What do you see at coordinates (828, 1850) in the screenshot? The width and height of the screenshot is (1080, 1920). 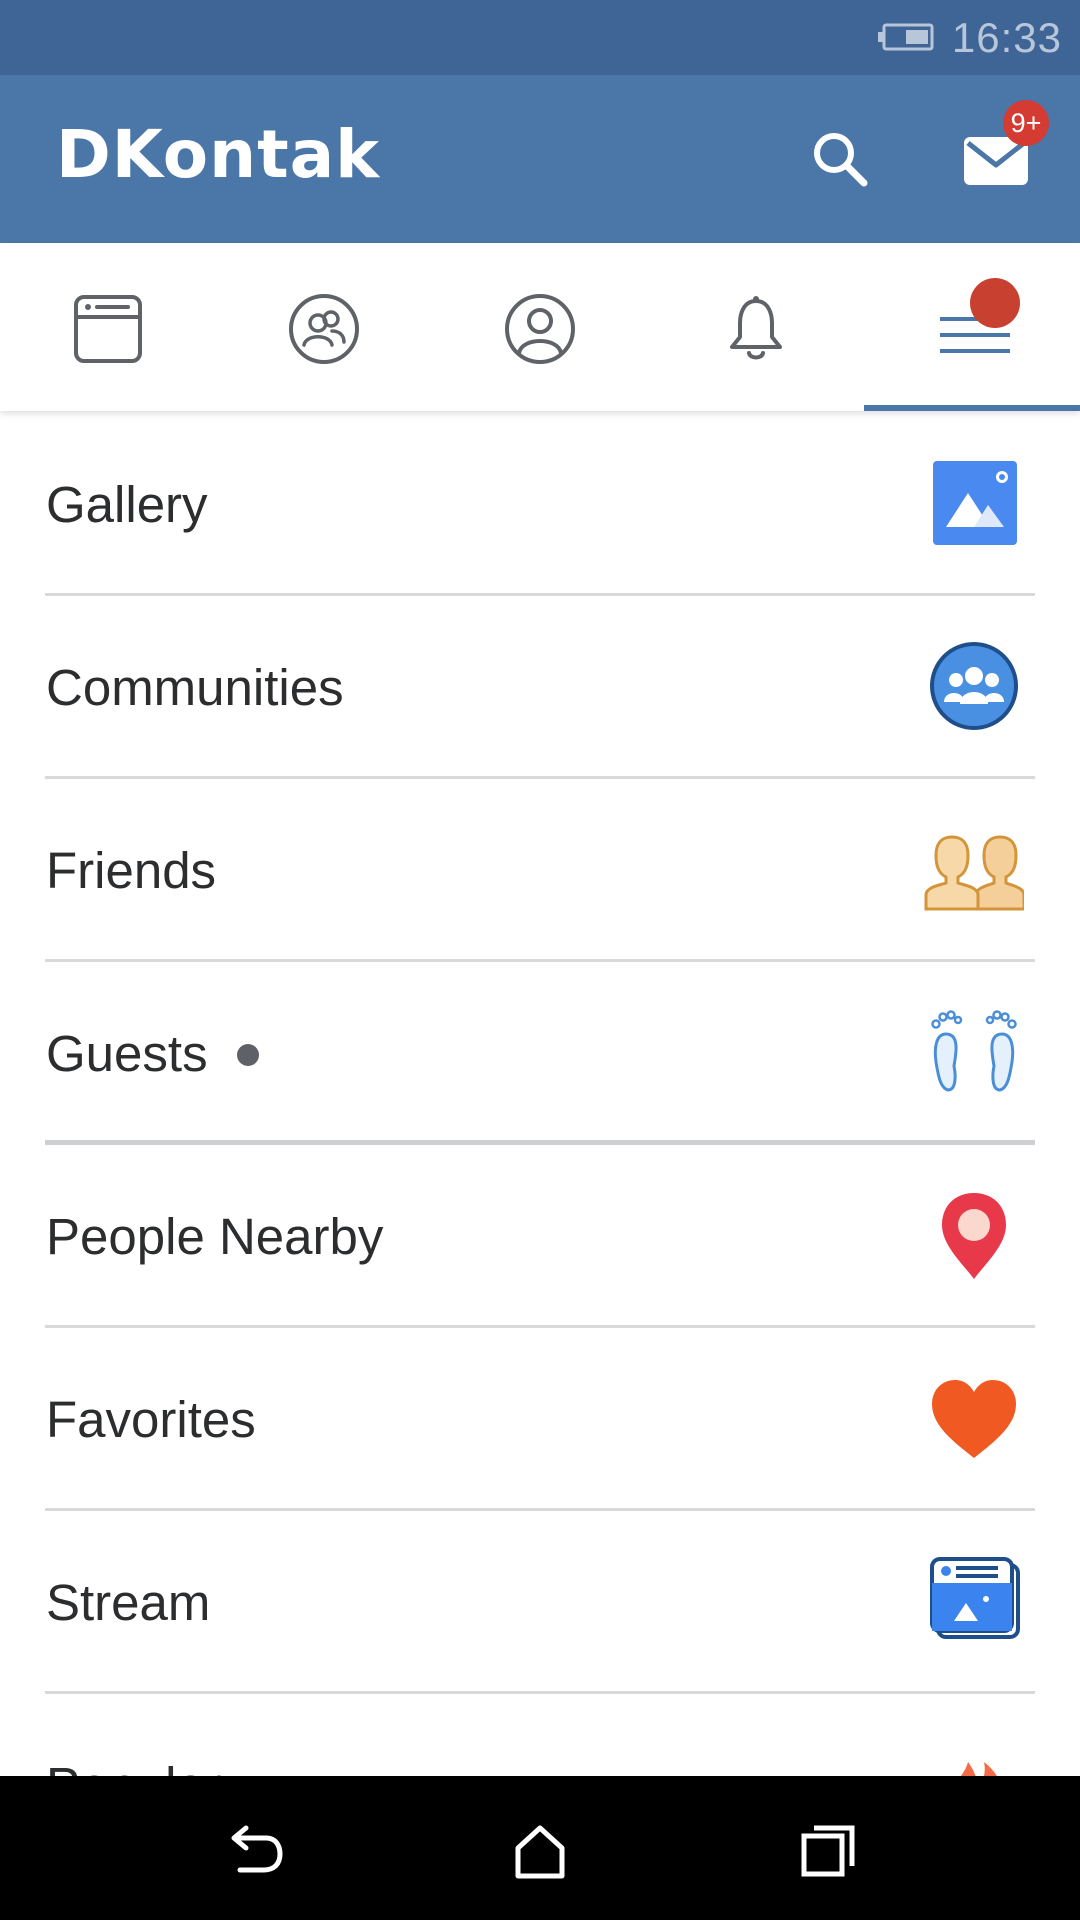 I see `recents-icon` at bounding box center [828, 1850].